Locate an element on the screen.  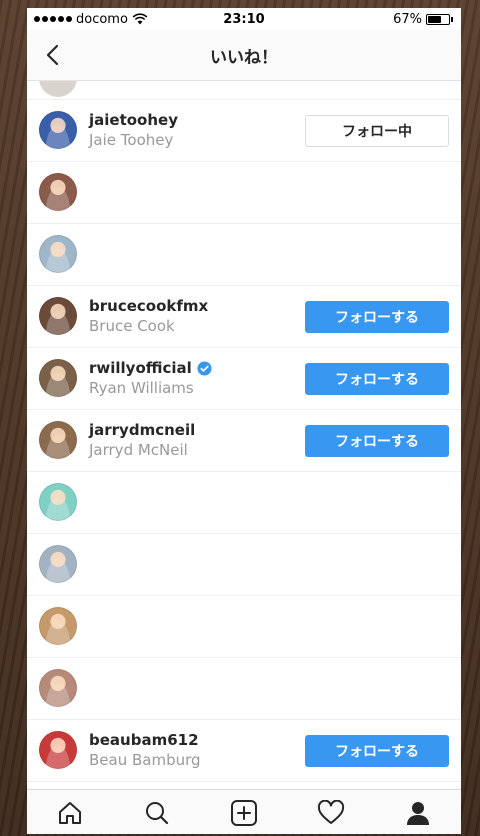
verified-badge-icon is located at coordinates (204, 368).